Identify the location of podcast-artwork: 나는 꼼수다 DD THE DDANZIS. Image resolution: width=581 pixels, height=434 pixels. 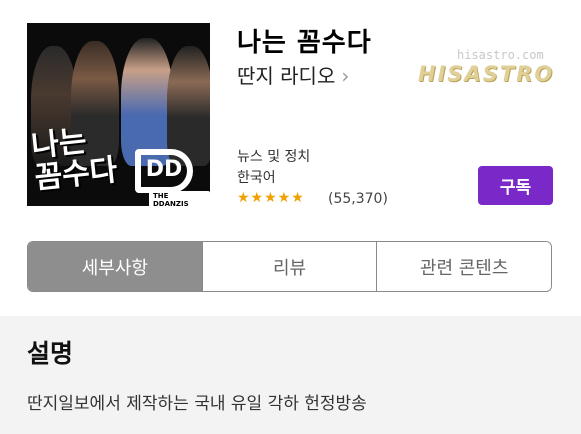
(118, 114).